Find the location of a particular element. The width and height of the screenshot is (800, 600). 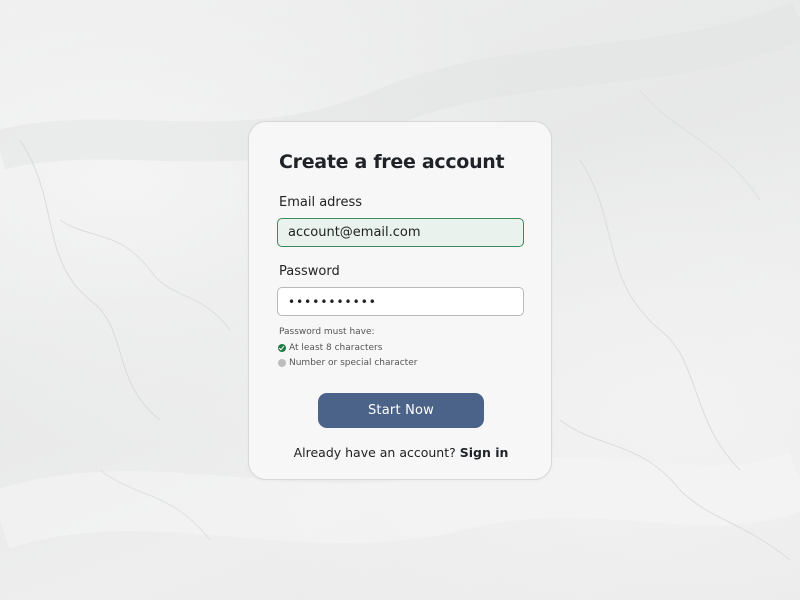

signin-link: Sign in is located at coordinates (484, 452).